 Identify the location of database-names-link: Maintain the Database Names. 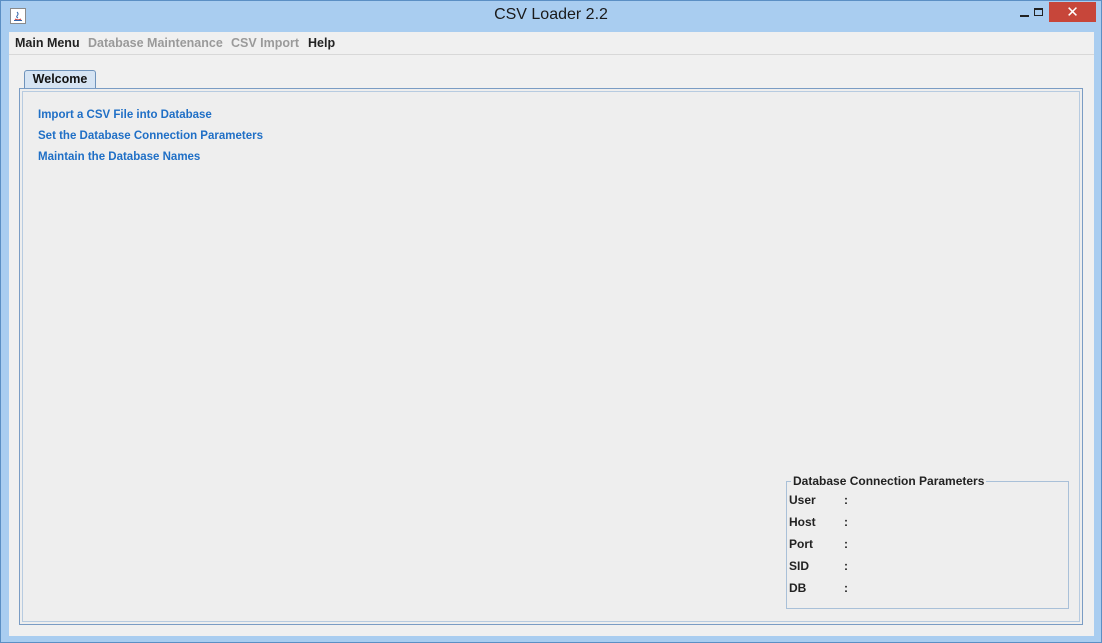
(119, 157).